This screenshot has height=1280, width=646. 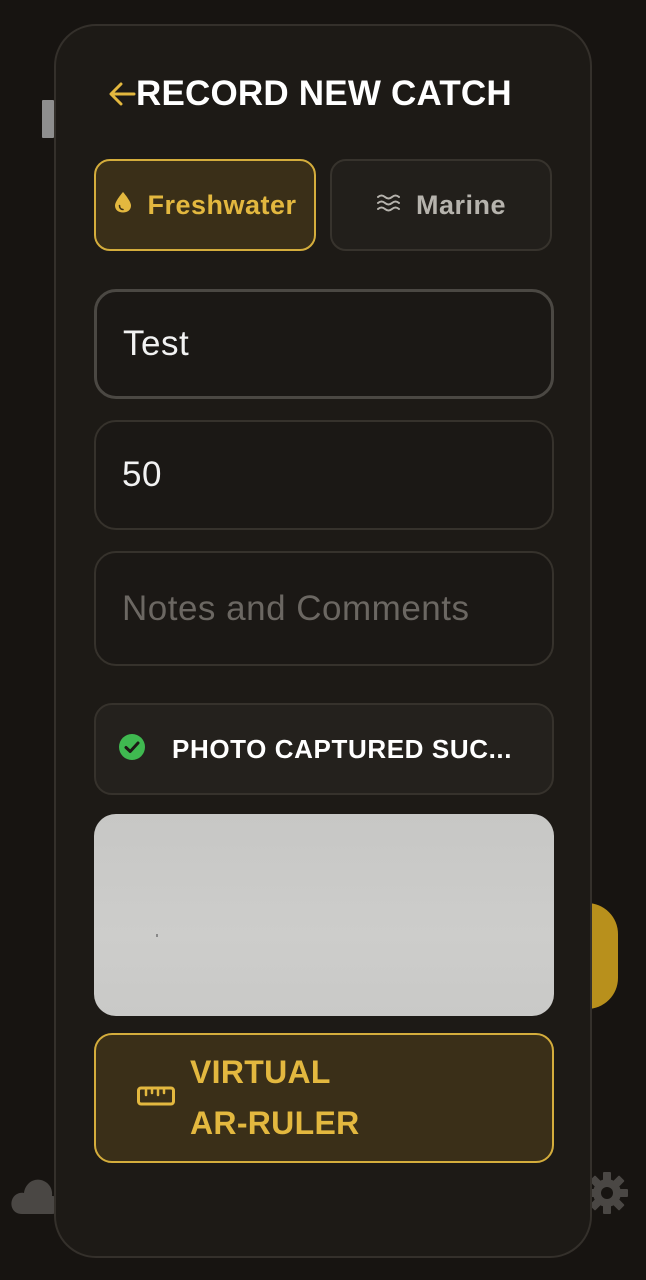 I want to click on ruler-icon, so click(x=156, y=1098).